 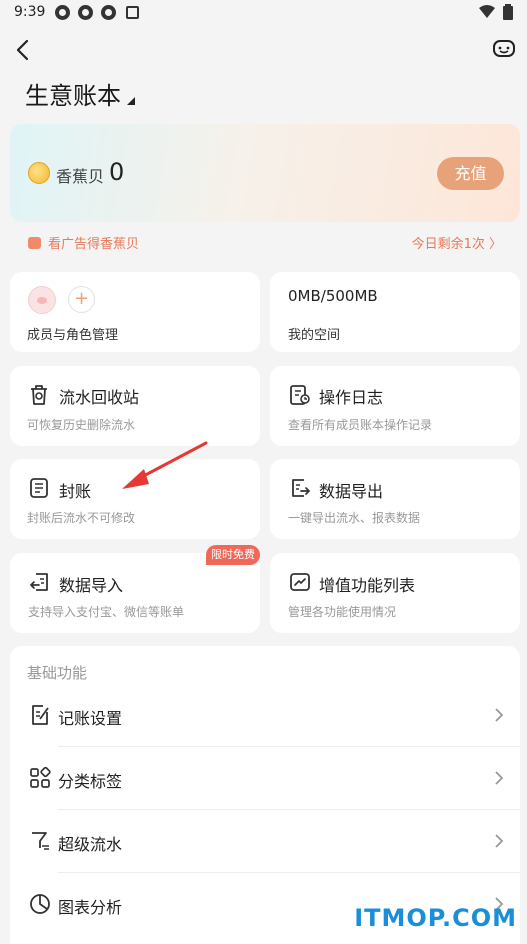 I want to click on section-heading: 基础功能, so click(x=57, y=673).